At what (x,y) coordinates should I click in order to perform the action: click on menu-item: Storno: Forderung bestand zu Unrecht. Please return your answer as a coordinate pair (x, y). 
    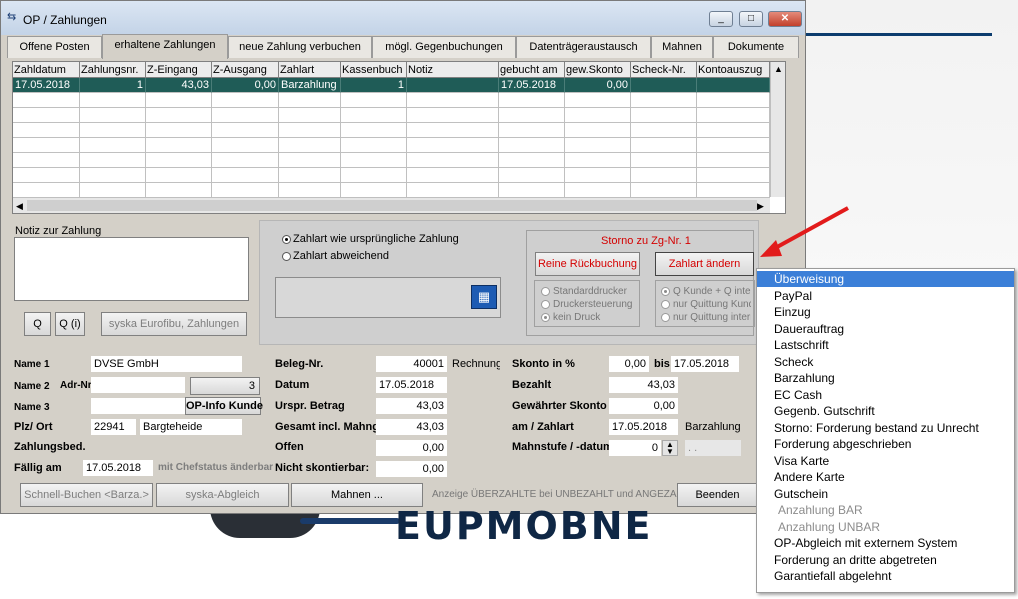
    Looking at the image, I should click on (885, 428).